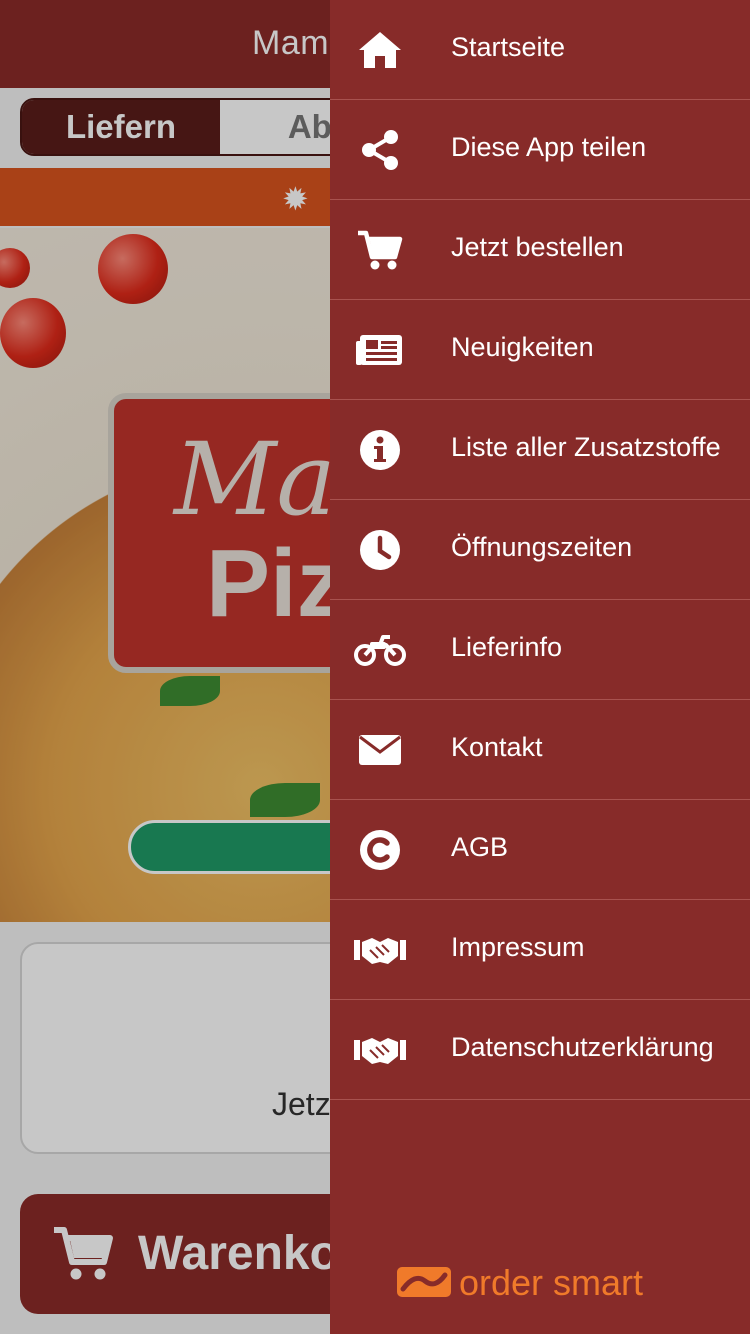  What do you see at coordinates (537, 247) in the screenshot?
I see `menu-item-label: Jetzt bestellen` at bounding box center [537, 247].